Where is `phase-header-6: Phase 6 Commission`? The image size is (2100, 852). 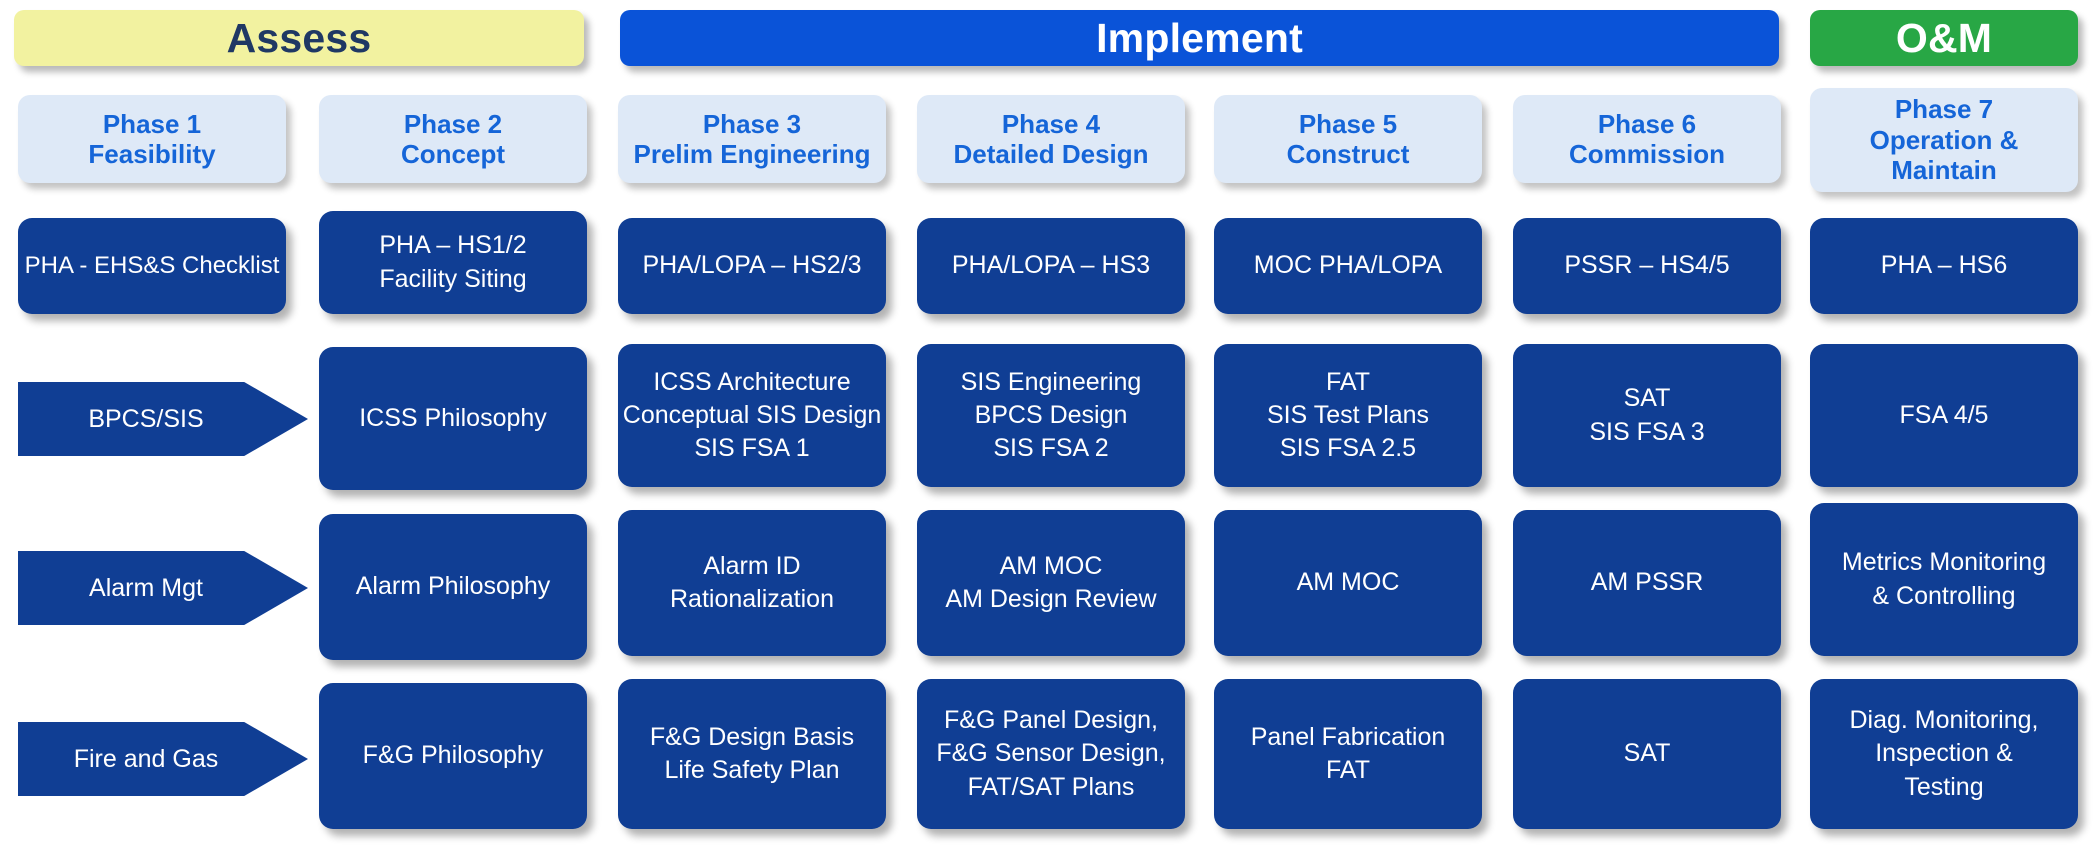
phase-header-6: Phase 6 Commission is located at coordinates (1647, 139).